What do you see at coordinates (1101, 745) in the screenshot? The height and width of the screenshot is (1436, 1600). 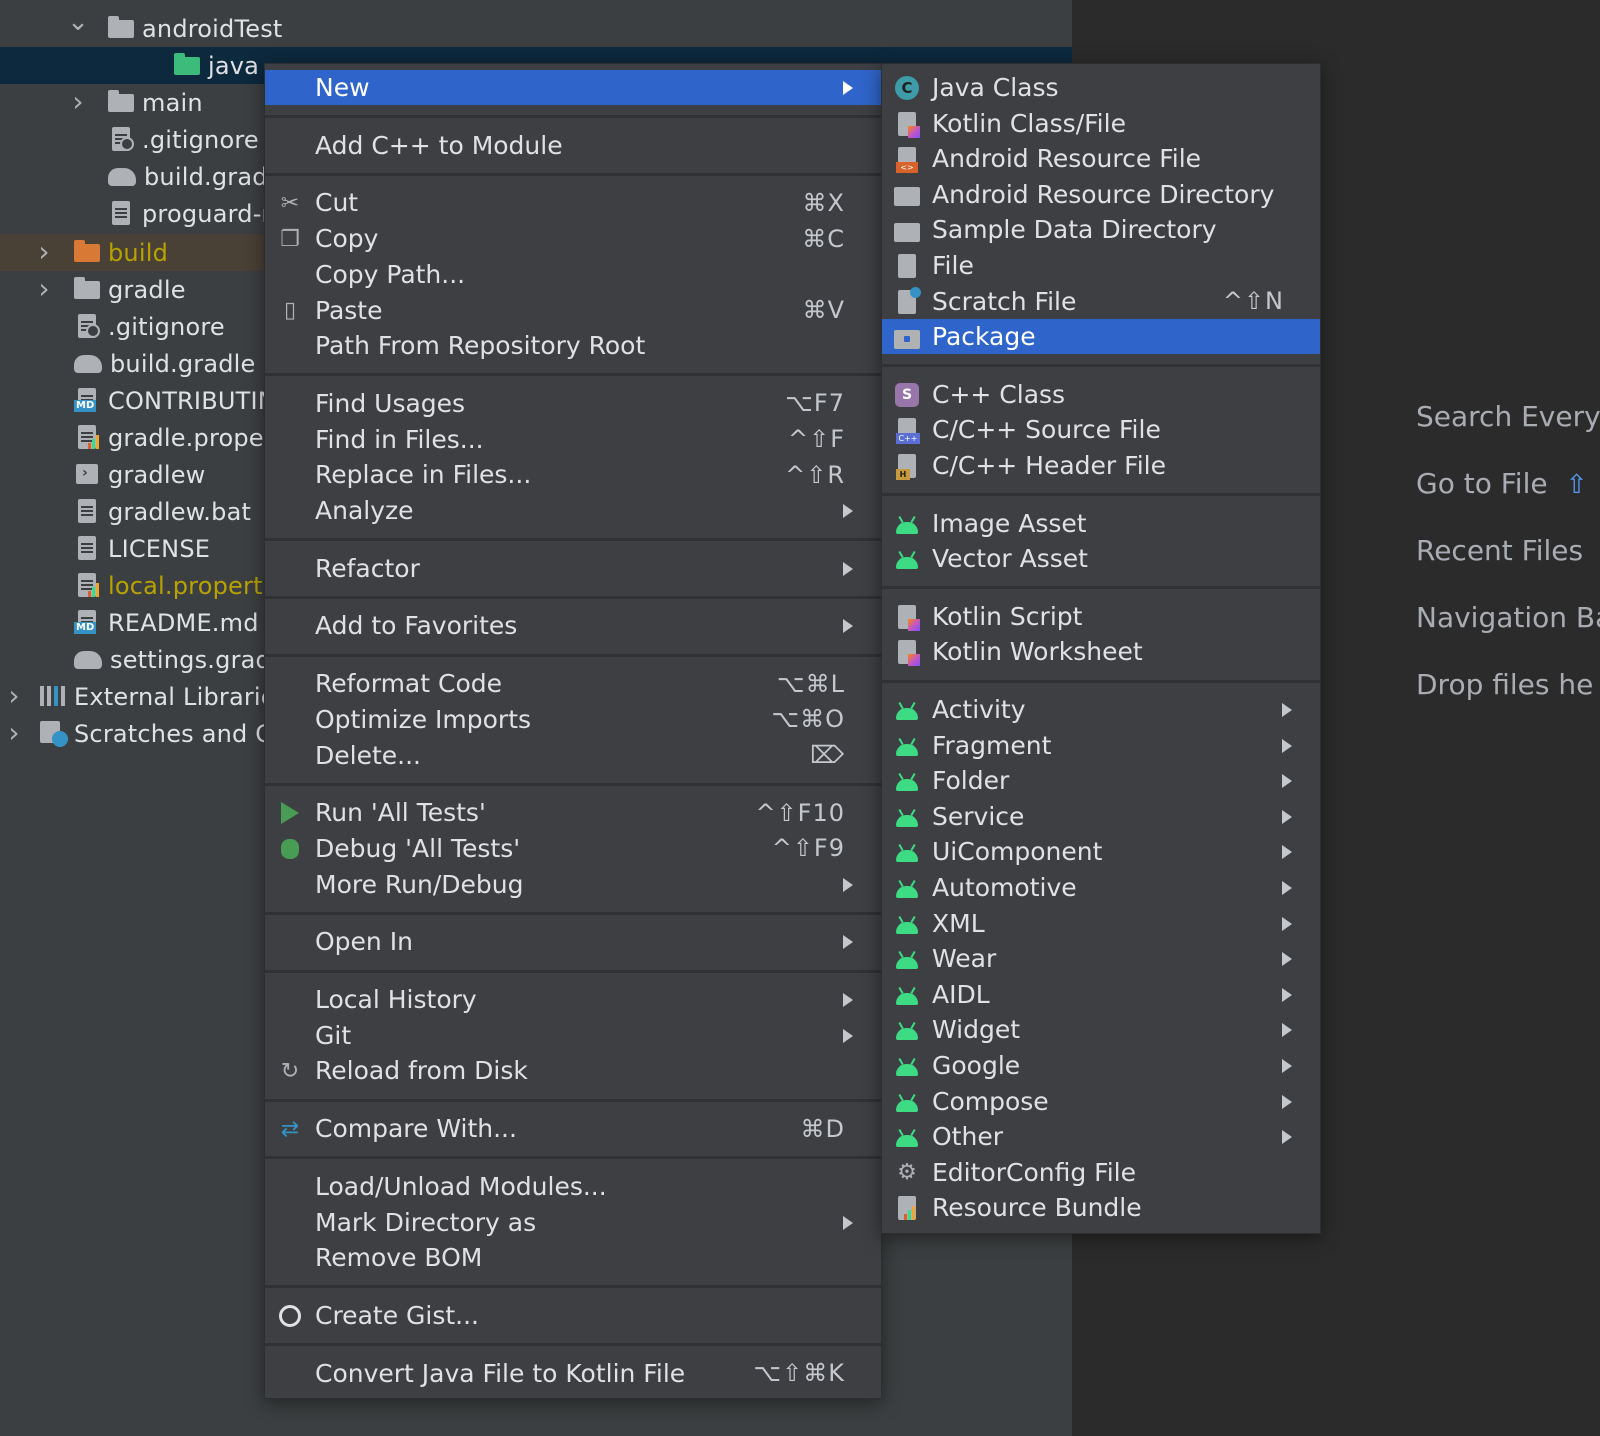 I see `menu-item-fragment: Fragment` at bounding box center [1101, 745].